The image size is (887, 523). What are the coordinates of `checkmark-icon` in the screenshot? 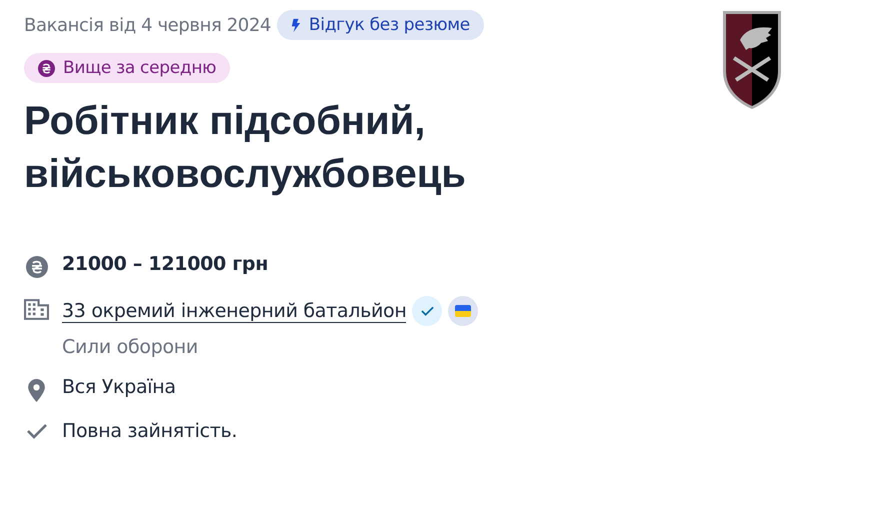 It's located at (37, 431).